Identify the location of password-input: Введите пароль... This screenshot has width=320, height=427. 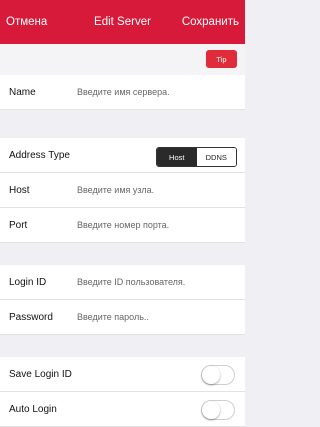
(113, 317).